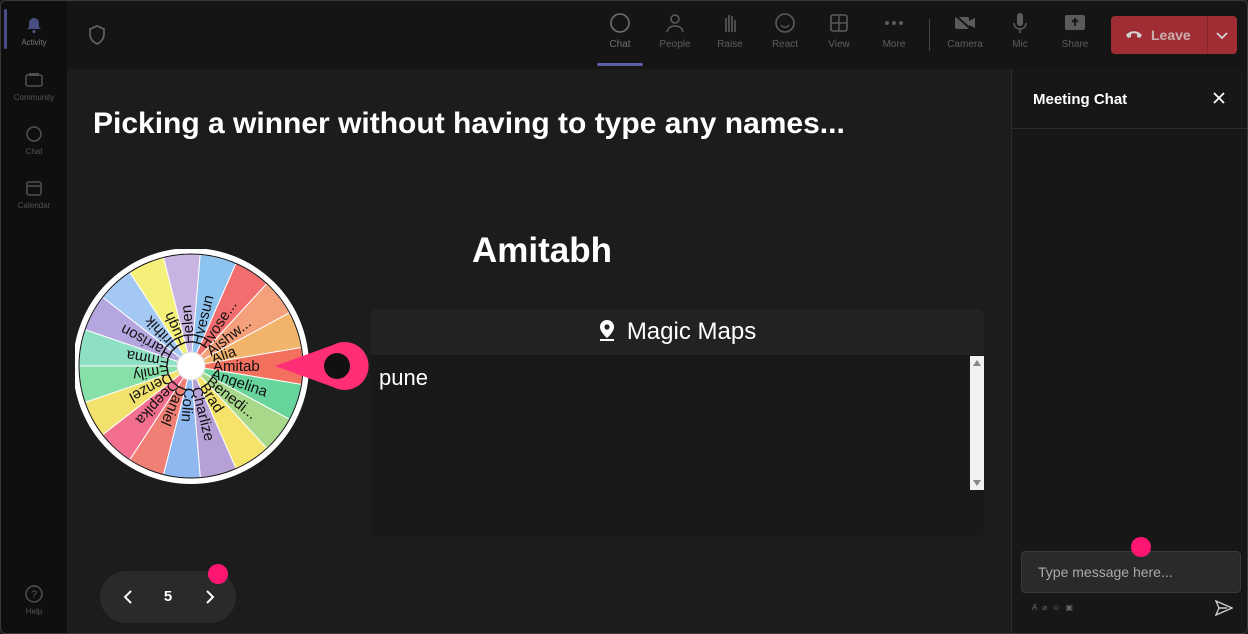 The image size is (1248, 634). I want to click on map-text-content: pune, so click(403, 377).